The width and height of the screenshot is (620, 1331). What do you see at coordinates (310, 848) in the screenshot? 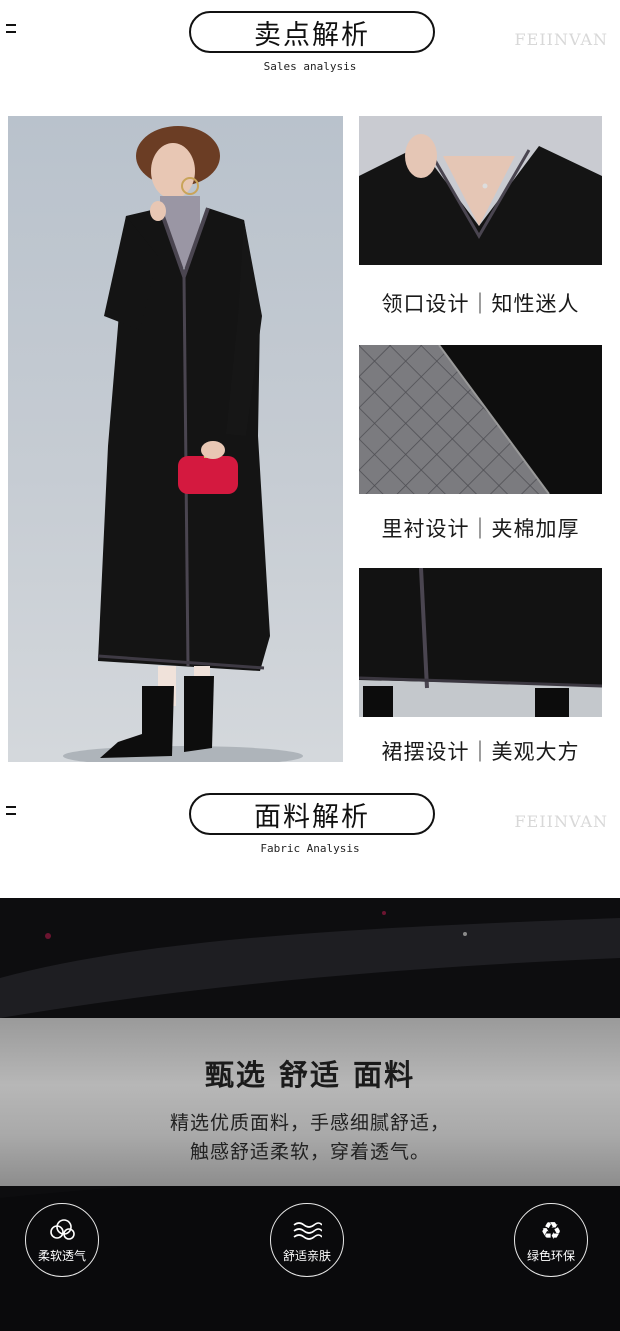
I see `fabric-section-subtitle: Fabric Analysis` at bounding box center [310, 848].